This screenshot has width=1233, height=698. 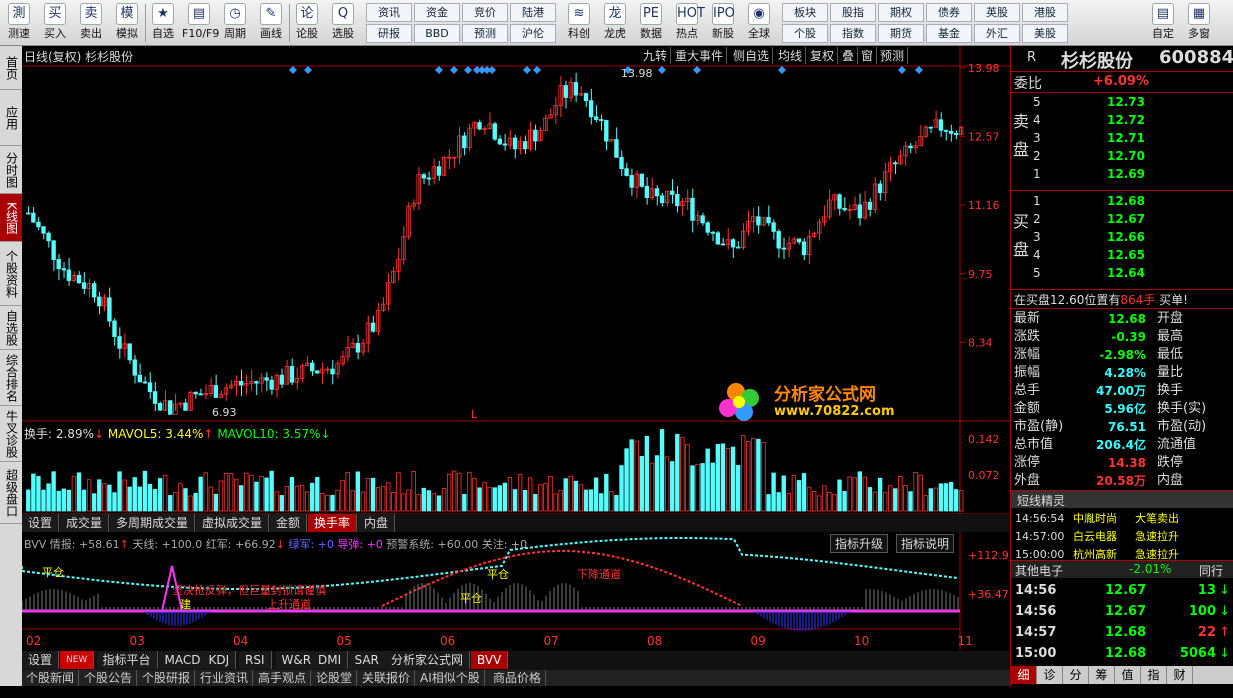 What do you see at coordinates (11, 493) in the screenshot?
I see `lefttab-8: 超级盘口` at bounding box center [11, 493].